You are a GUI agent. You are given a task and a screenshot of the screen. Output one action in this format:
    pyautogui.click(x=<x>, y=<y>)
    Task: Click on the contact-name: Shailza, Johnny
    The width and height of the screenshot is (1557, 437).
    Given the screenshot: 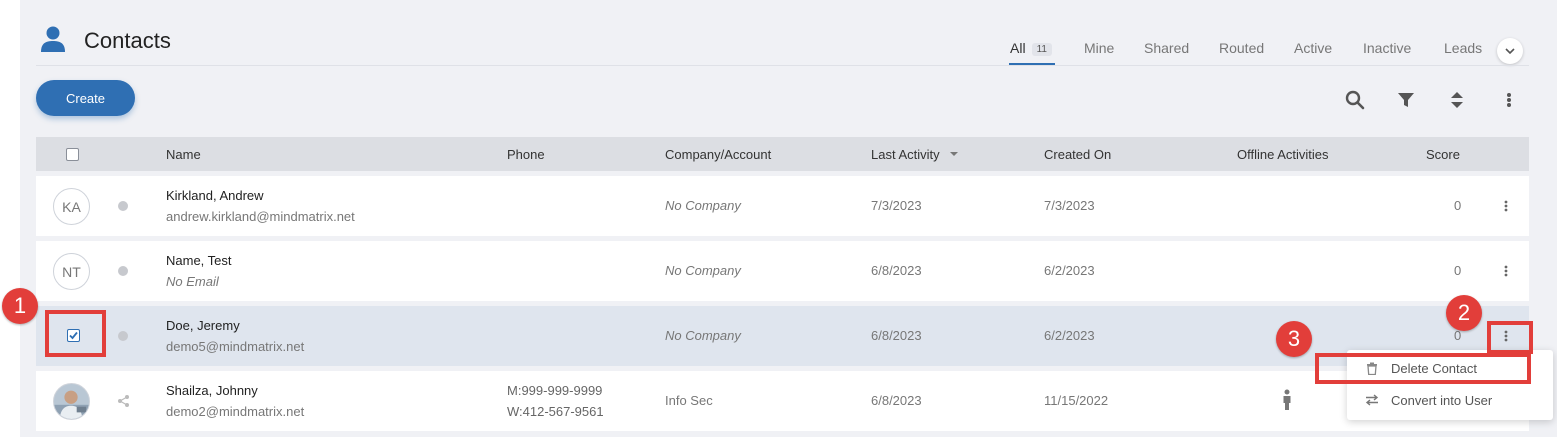 What is the action you would take?
    pyautogui.click(x=212, y=390)
    